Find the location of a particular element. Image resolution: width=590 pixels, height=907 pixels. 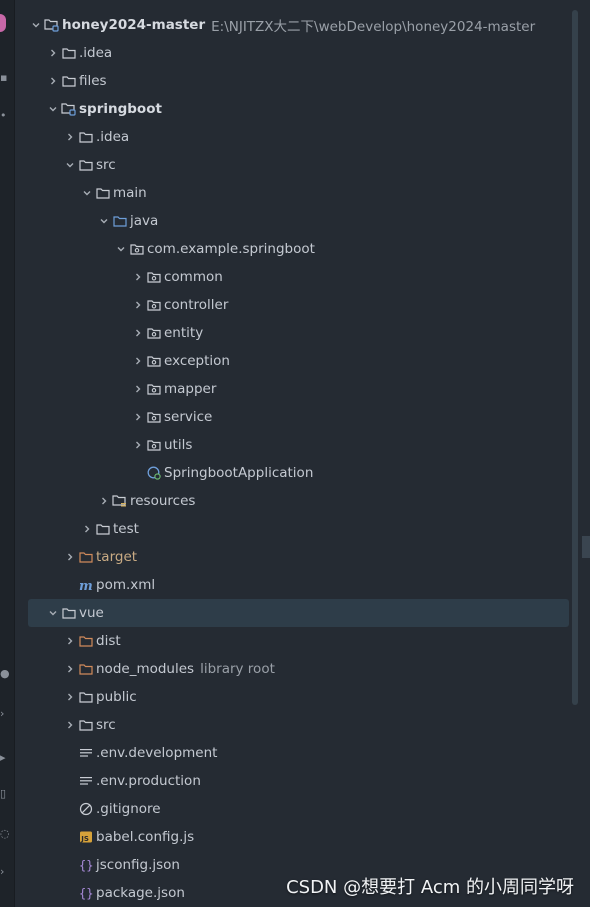

tree-item-label: exception is located at coordinates (197, 361).